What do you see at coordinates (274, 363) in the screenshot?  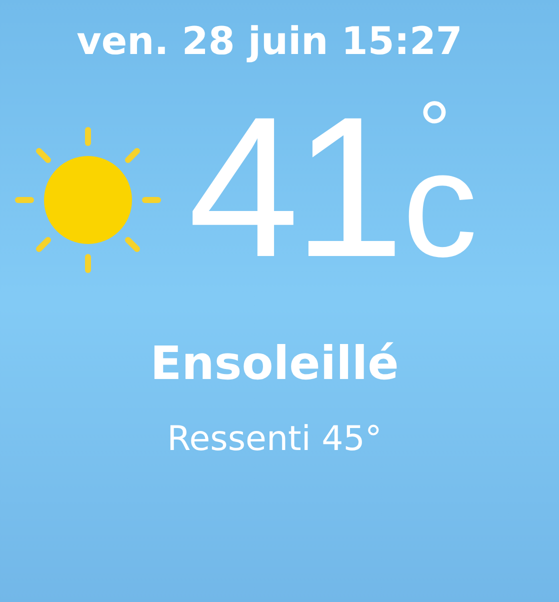 I see `weather-condition: Ensoleillé` at bounding box center [274, 363].